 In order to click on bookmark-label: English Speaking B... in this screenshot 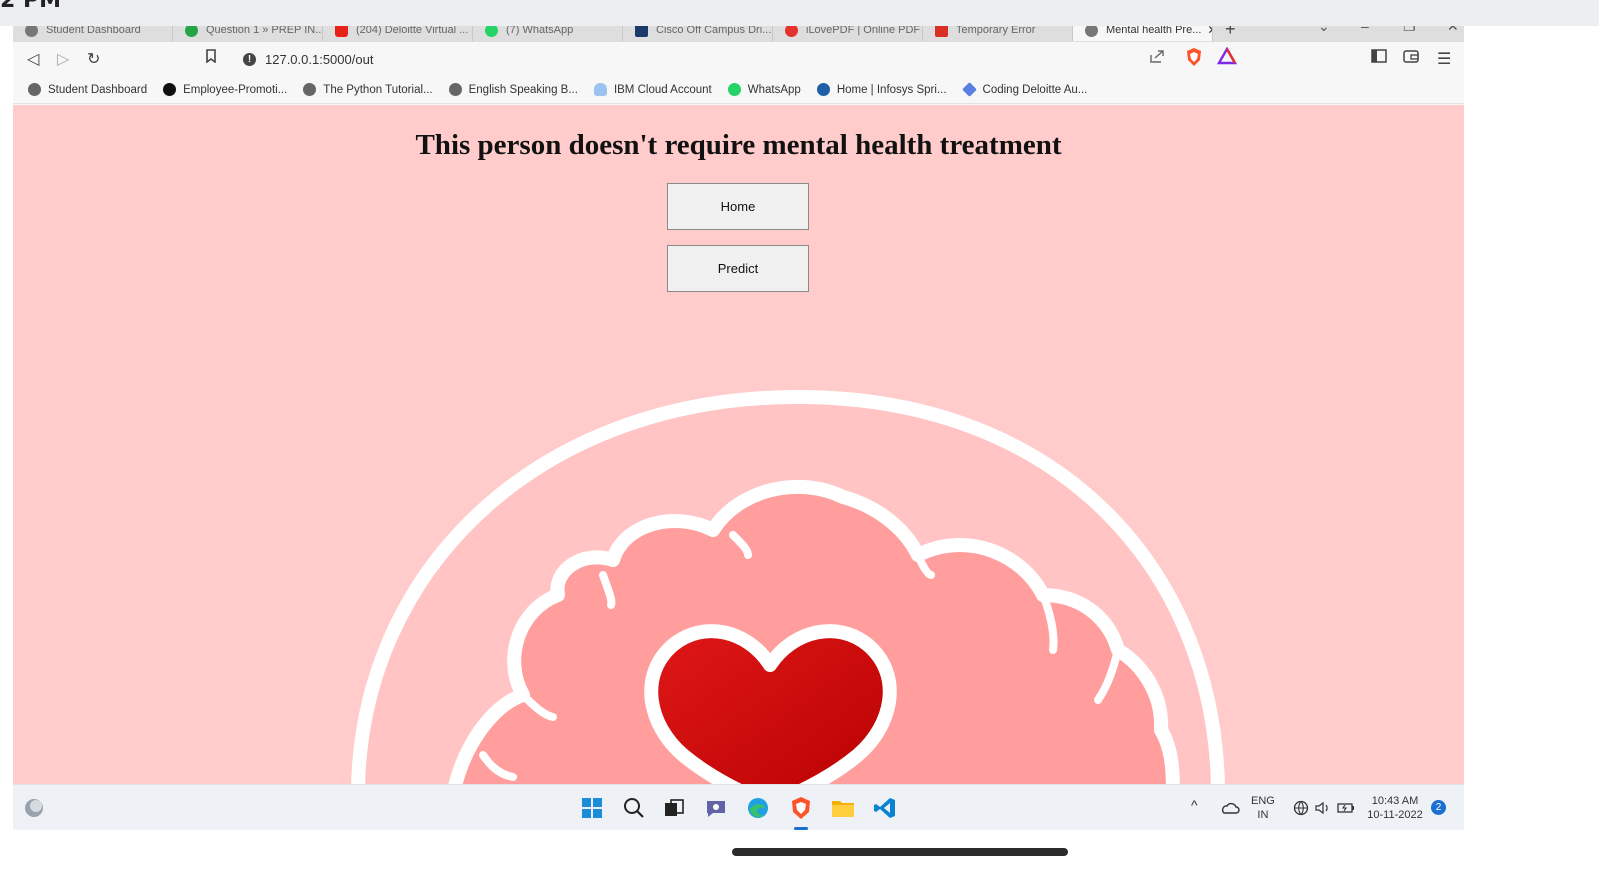, I will do `click(523, 89)`.